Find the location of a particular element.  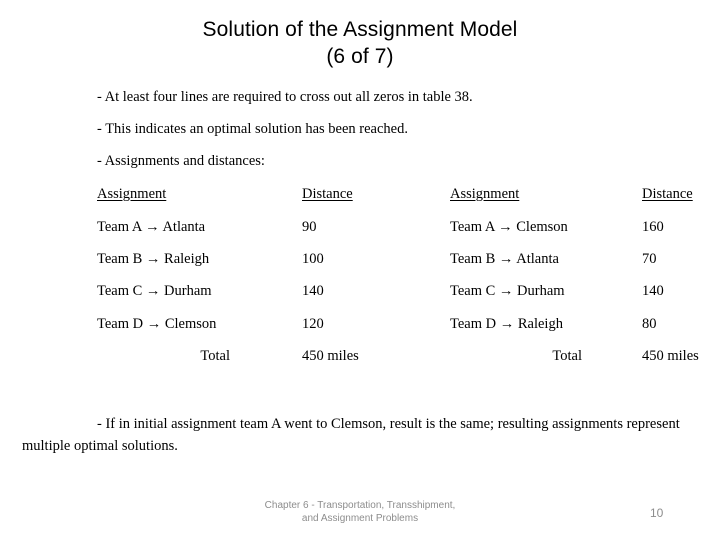

cell-distance-left: 100 is located at coordinates (313, 259).